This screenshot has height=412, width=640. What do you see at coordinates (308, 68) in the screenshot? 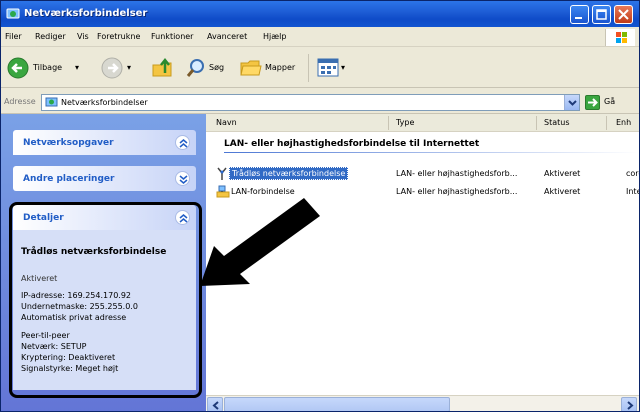
I see `toolbar-separator` at bounding box center [308, 68].